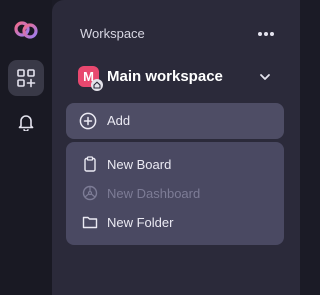  I want to click on menu-item-label: New Folder, so click(140, 222).